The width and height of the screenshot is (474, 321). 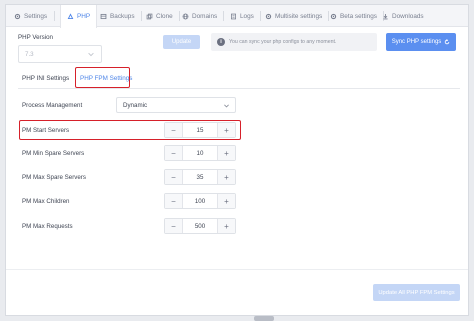 I want to click on pm-max-children-stepper: − 100 +, so click(x=200, y=201).